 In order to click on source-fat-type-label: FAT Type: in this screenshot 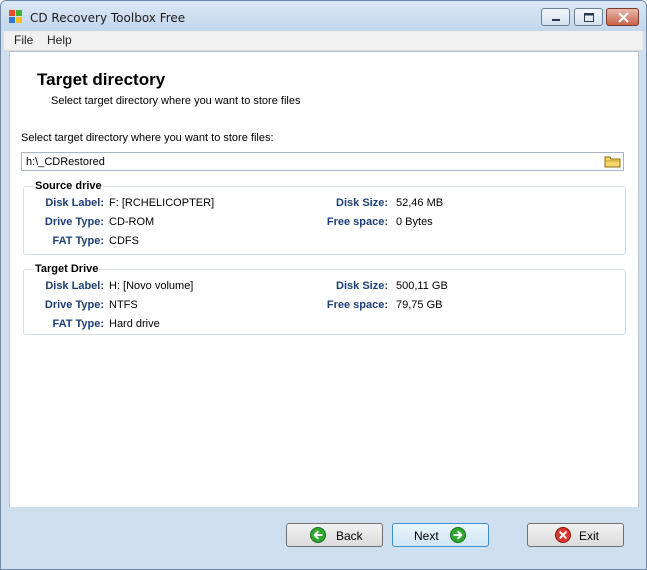, I will do `click(78, 241)`.